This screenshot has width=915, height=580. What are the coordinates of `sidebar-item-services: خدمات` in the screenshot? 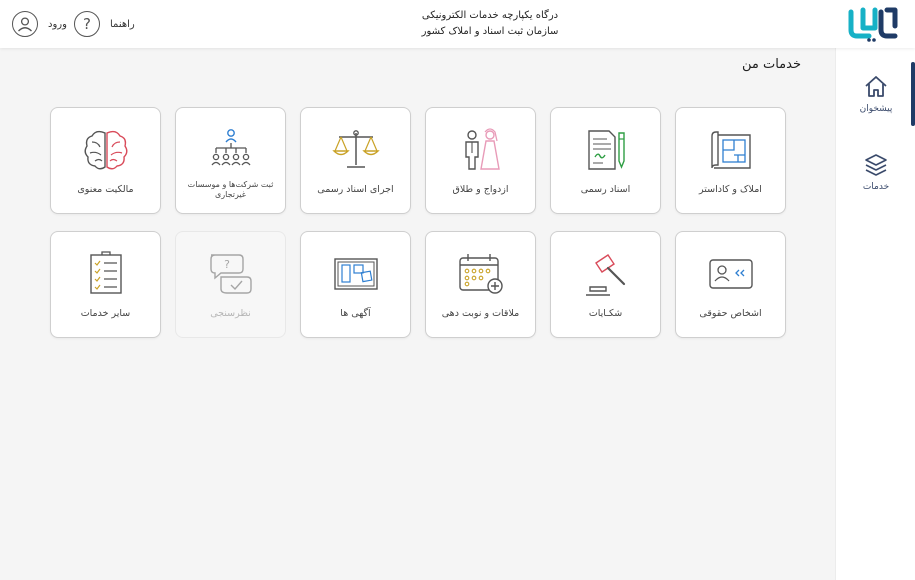 It's located at (875, 172).